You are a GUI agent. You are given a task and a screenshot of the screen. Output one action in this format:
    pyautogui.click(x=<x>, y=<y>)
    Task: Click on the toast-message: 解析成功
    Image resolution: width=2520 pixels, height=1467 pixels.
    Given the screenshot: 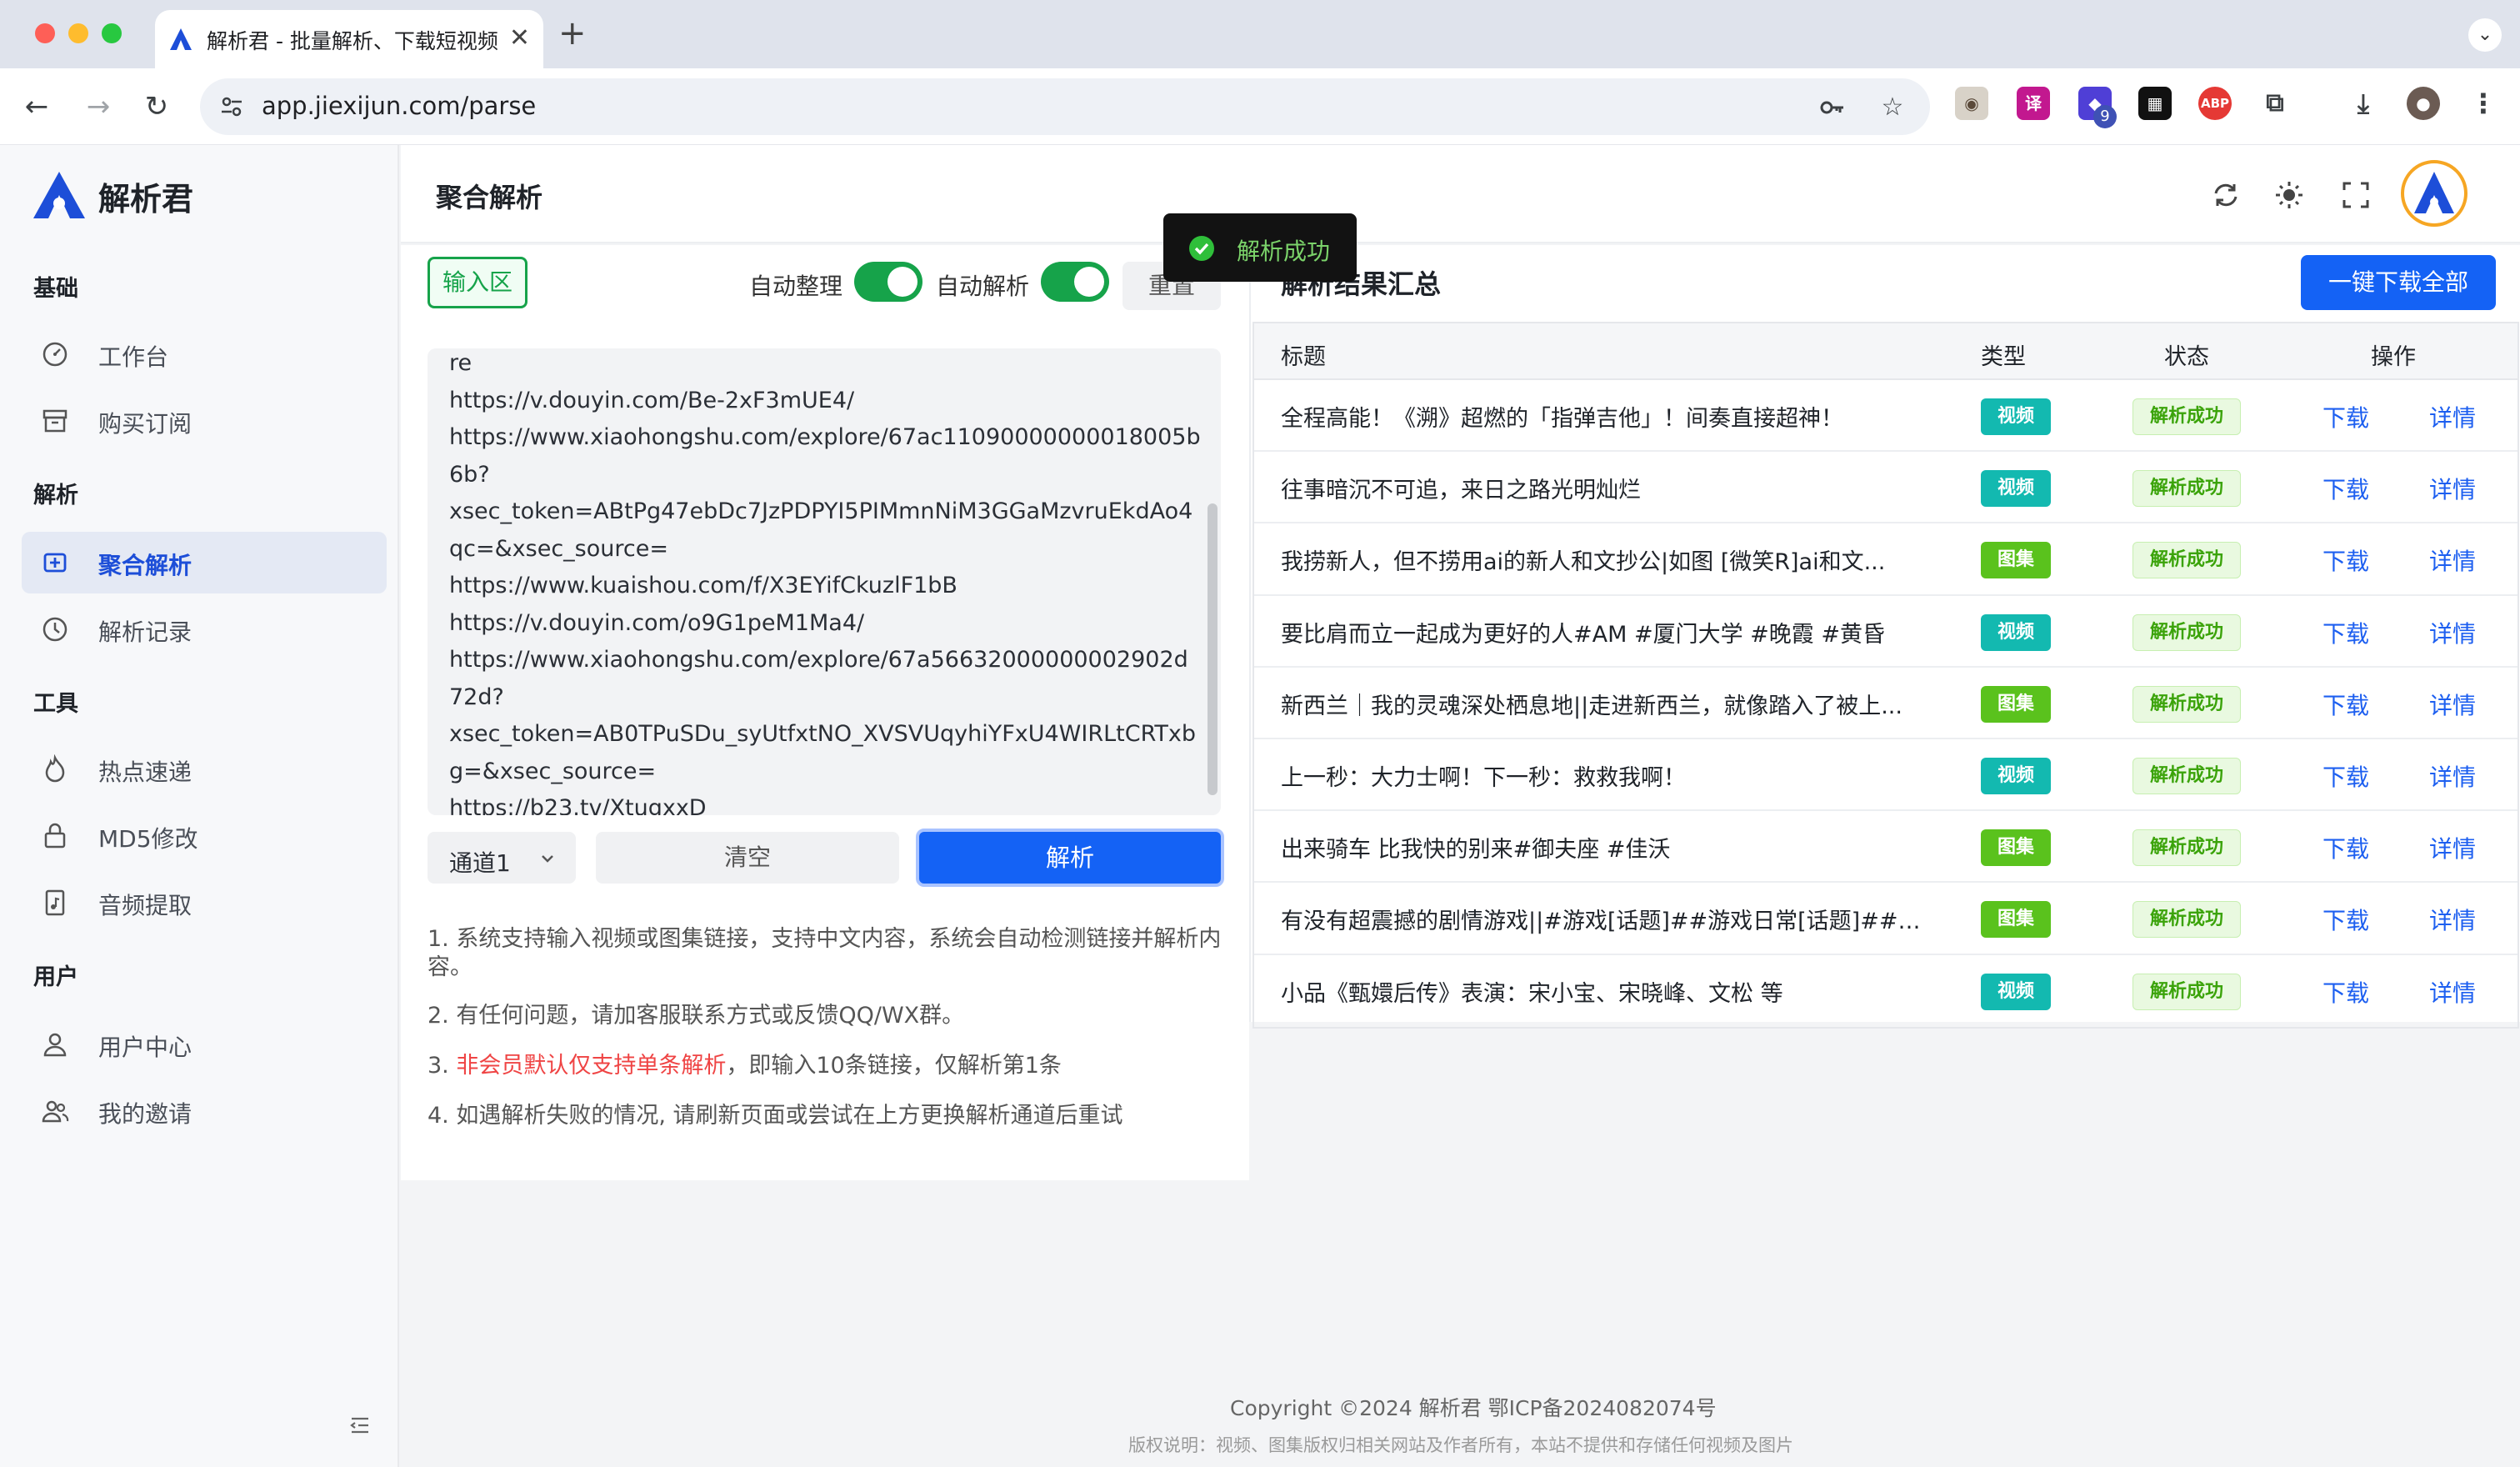 What is the action you would take?
    pyautogui.click(x=1284, y=252)
    